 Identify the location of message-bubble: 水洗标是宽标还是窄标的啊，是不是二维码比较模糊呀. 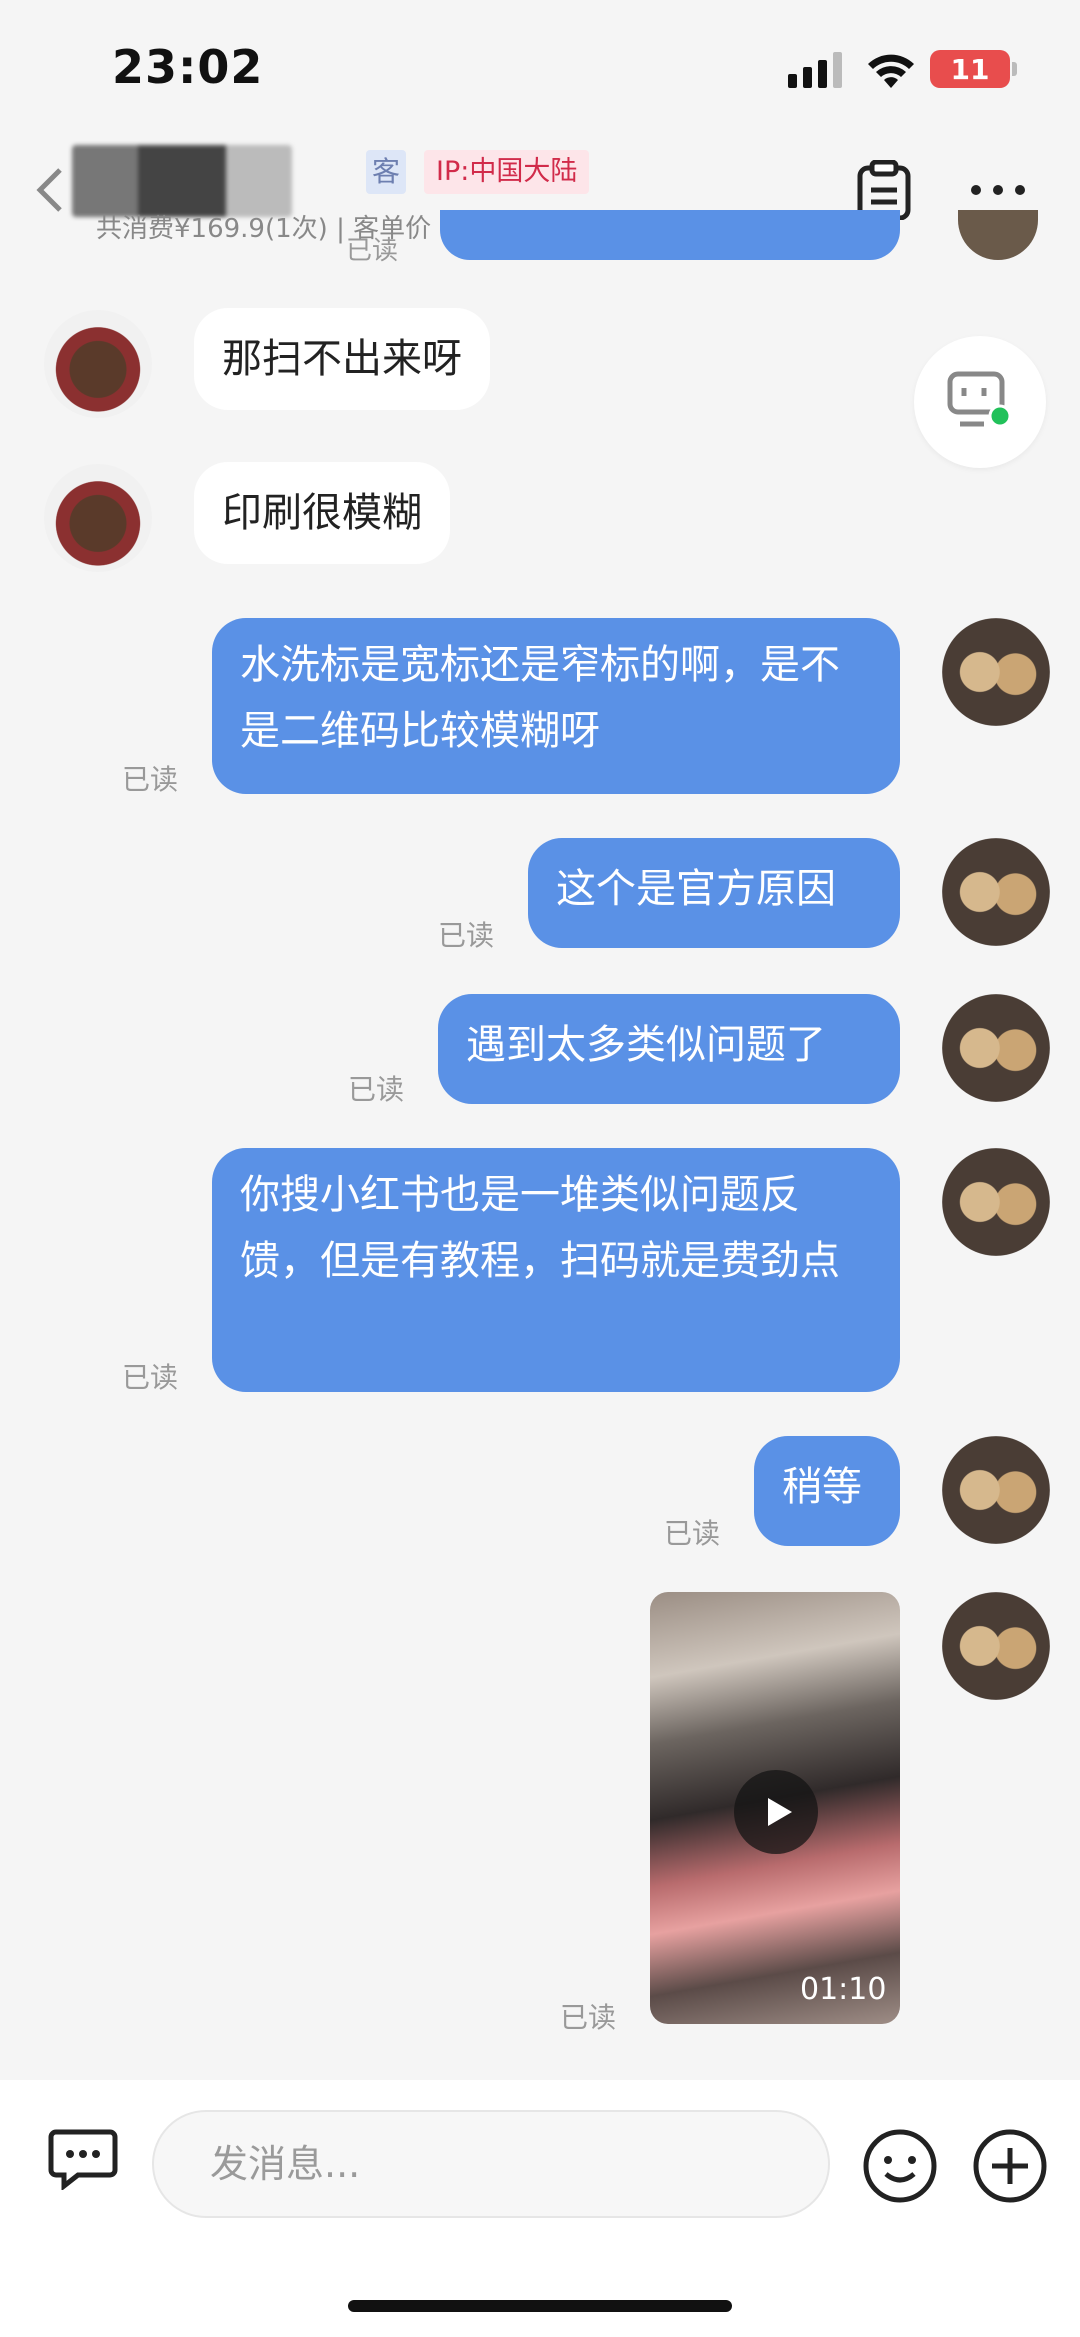
(556, 706).